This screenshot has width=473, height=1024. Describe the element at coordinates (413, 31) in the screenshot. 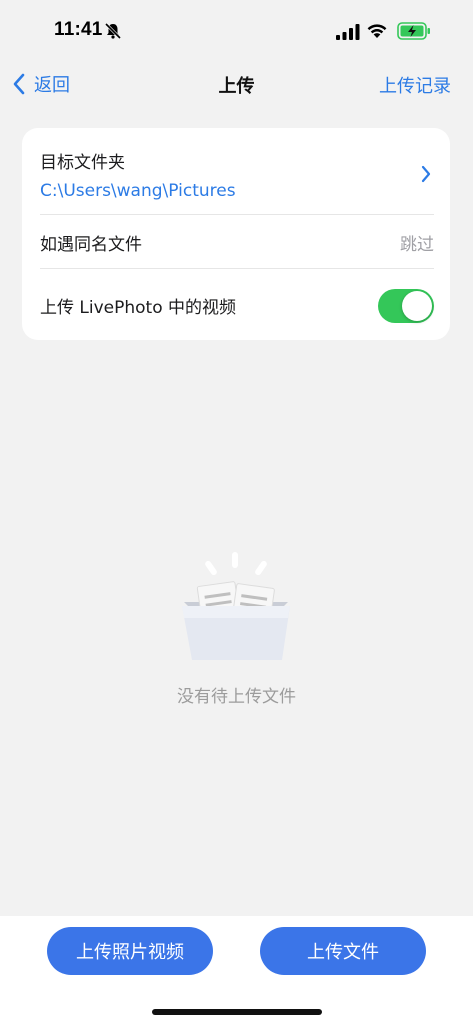

I see `battery-charging-icon` at that location.